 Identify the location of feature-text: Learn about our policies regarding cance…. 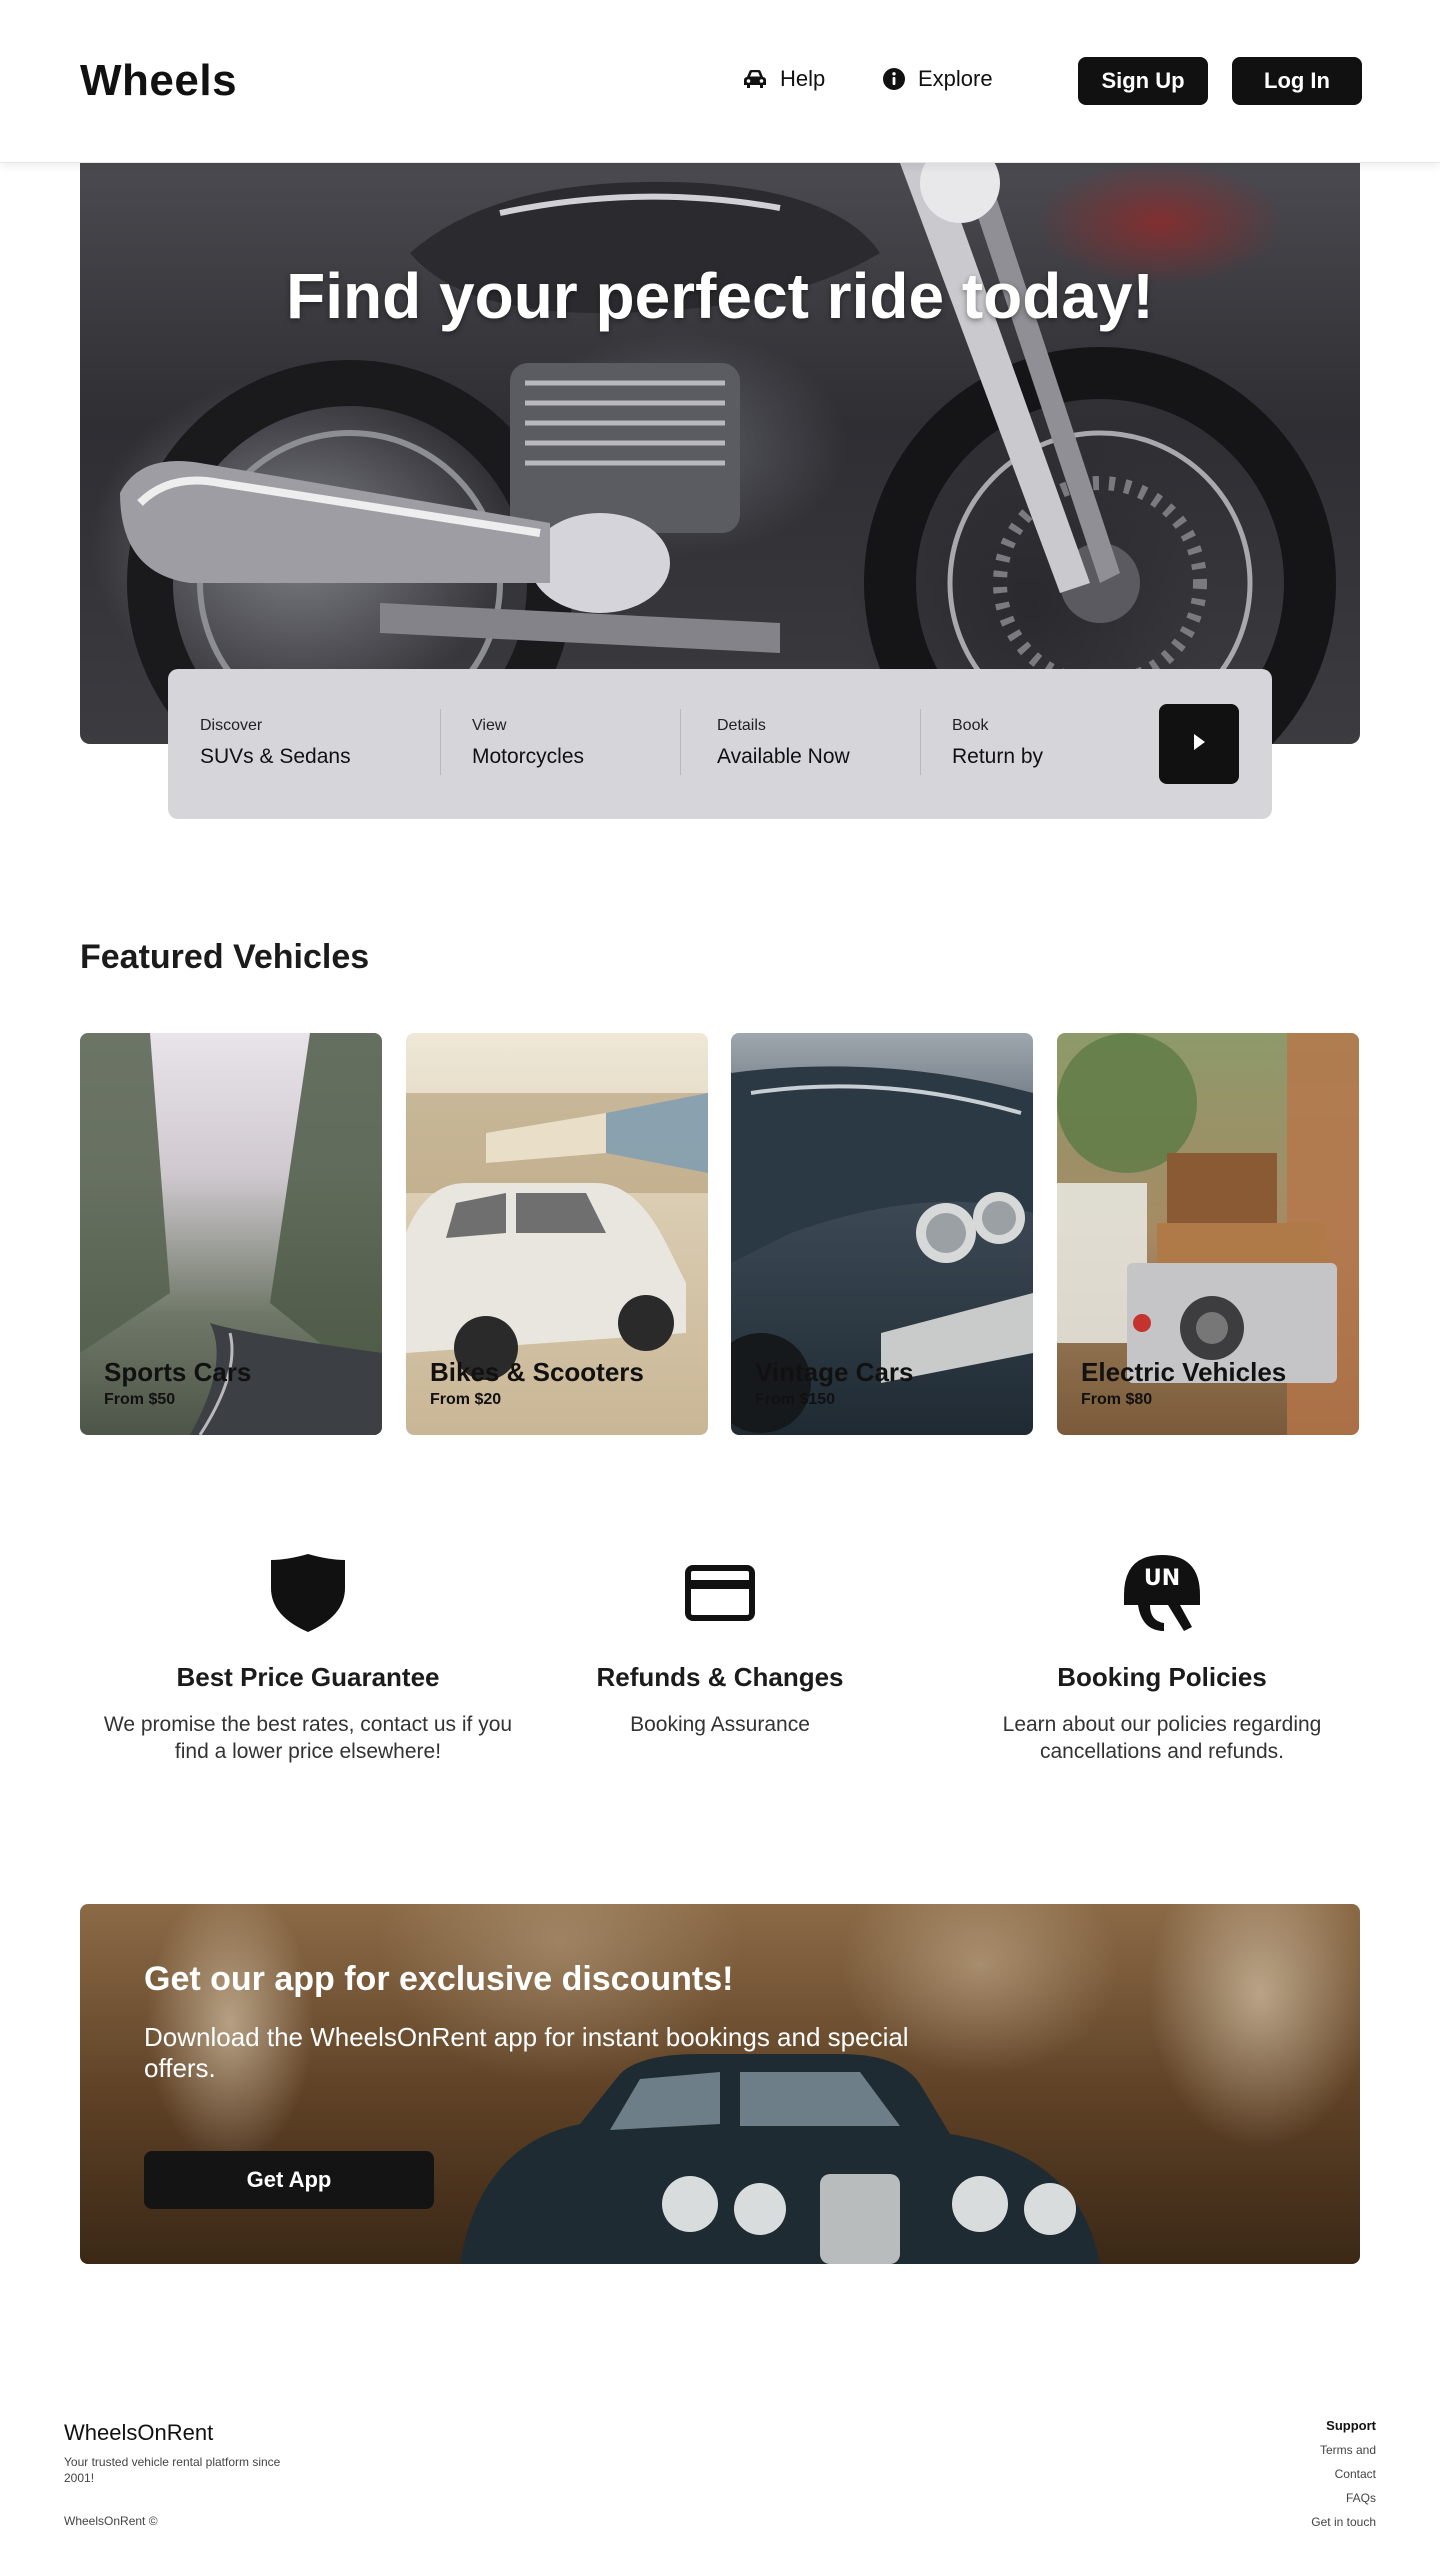
(1162, 1738).